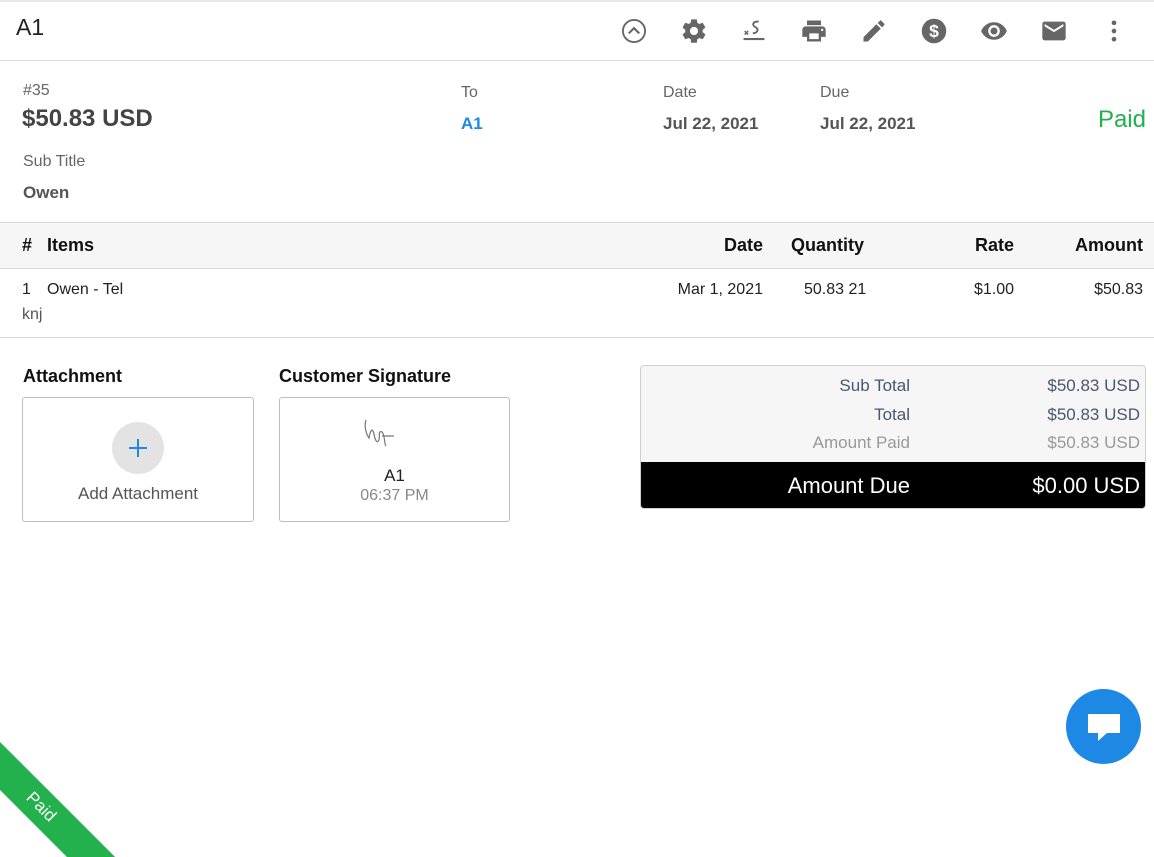 This screenshot has width=1154, height=857. Describe the element at coordinates (27, 245) in the screenshot. I see `header-num: #` at that location.